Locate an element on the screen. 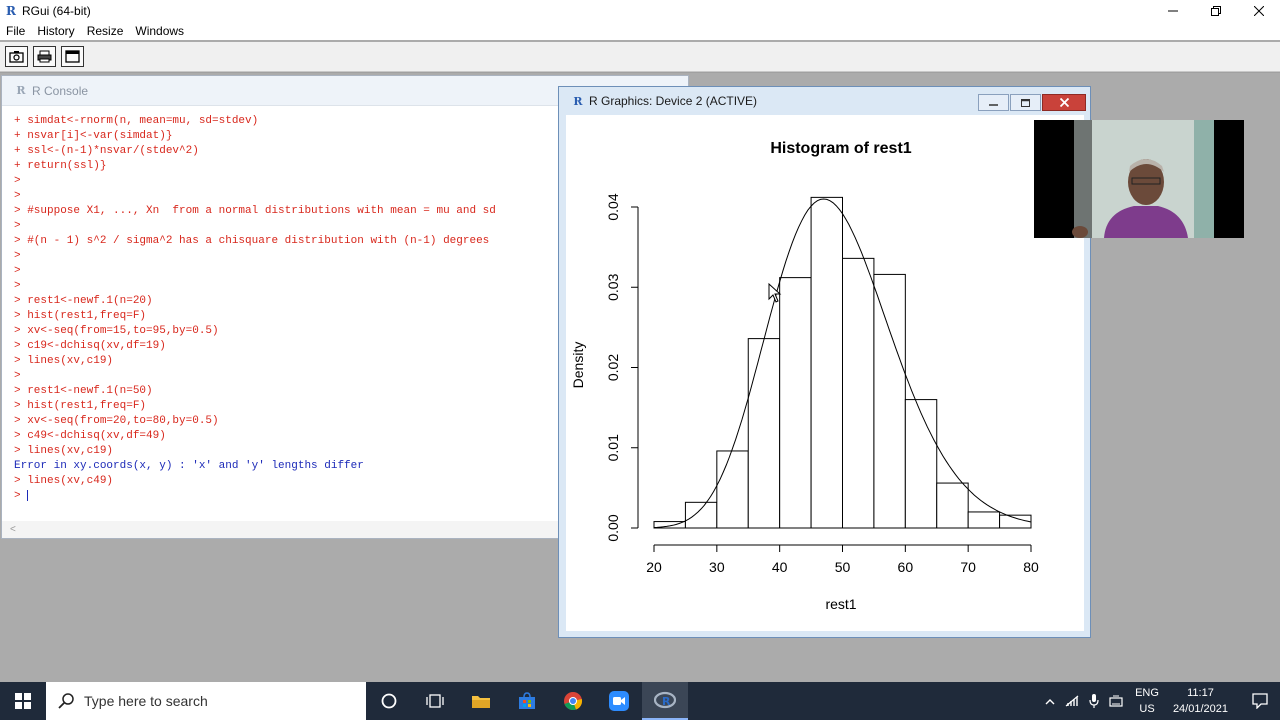 This screenshot has height=720, width=1280. webcam-overlay is located at coordinates (1139, 179).